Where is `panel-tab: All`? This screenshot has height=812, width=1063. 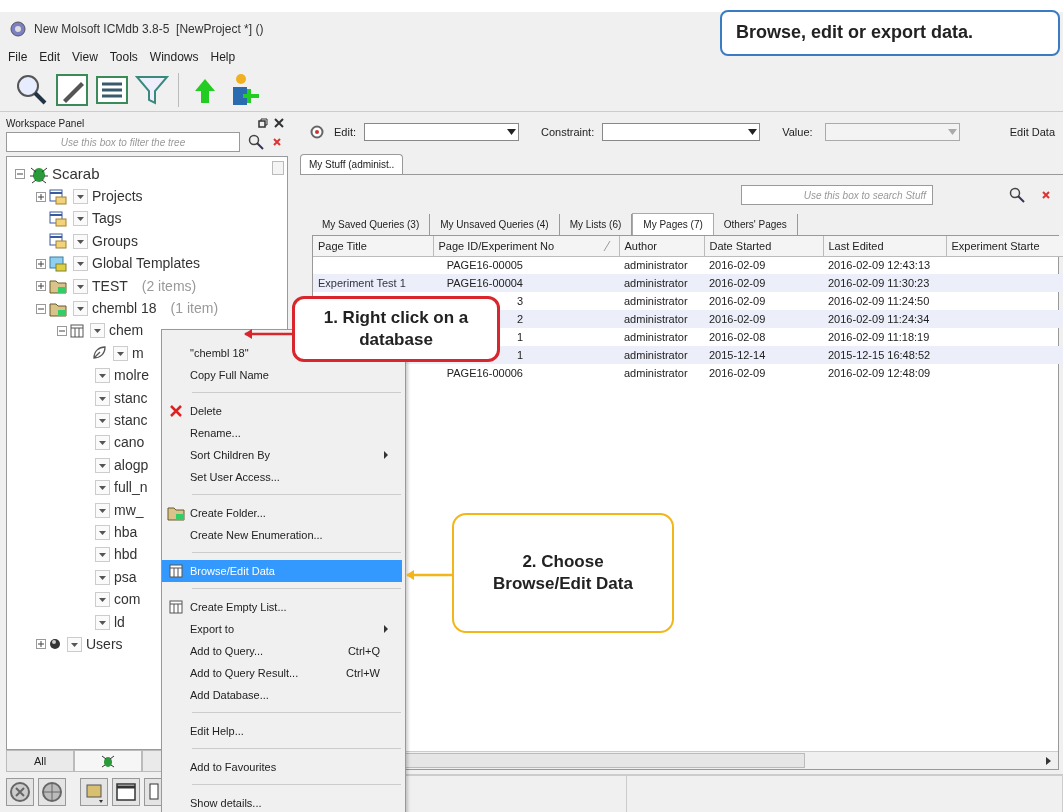
panel-tab: All is located at coordinates (40, 761).